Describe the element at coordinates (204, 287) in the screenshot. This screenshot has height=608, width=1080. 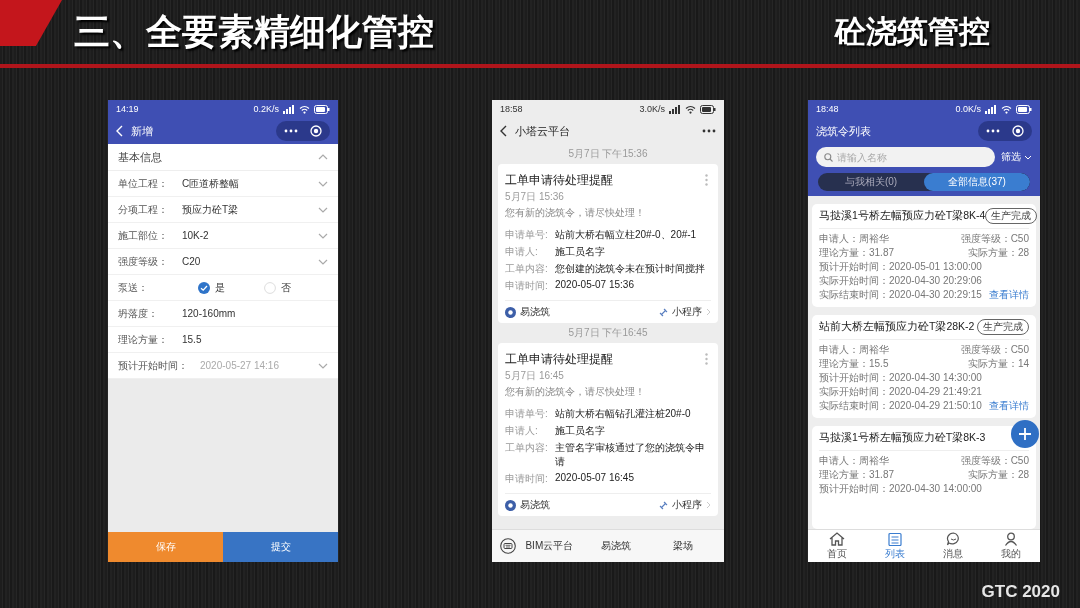
I see `checked-radio` at that location.